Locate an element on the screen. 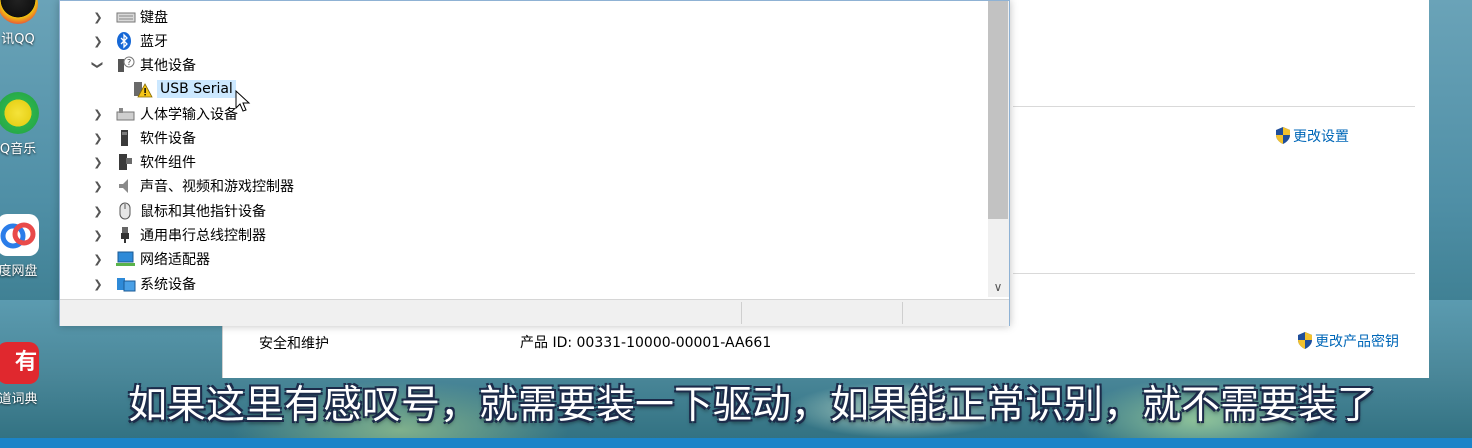 This screenshot has height=448, width=1472. desktop-icon-baidu-netdisk: 度网盘 is located at coordinates (24, 246).